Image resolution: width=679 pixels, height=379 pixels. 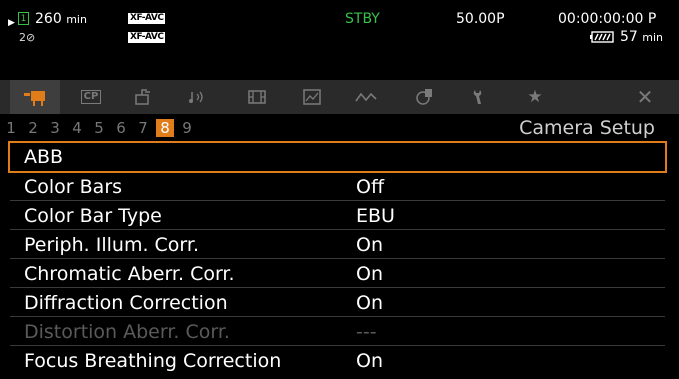 What do you see at coordinates (77, 128) in the screenshot?
I see `page-4: 4` at bounding box center [77, 128].